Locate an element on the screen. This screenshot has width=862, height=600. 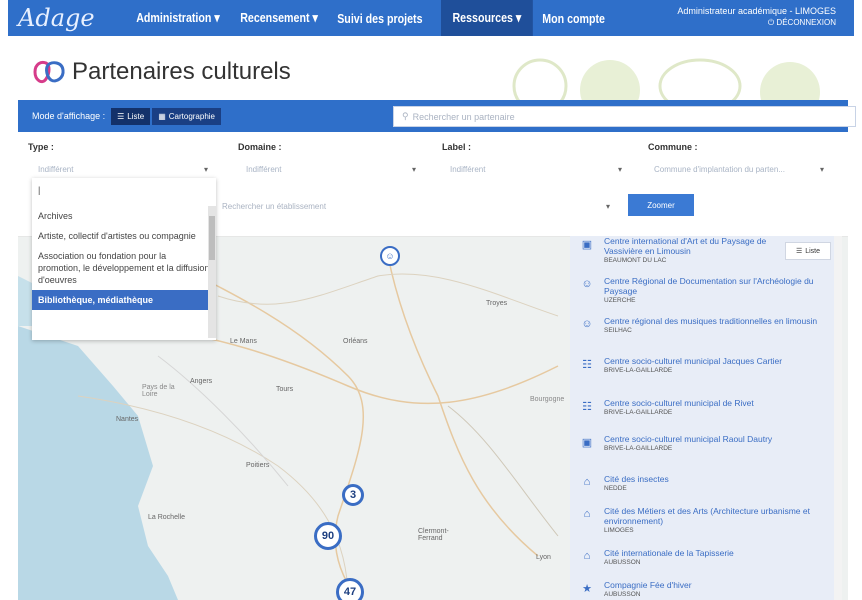
map-label-tours: Tours is located at coordinates (285, 389).